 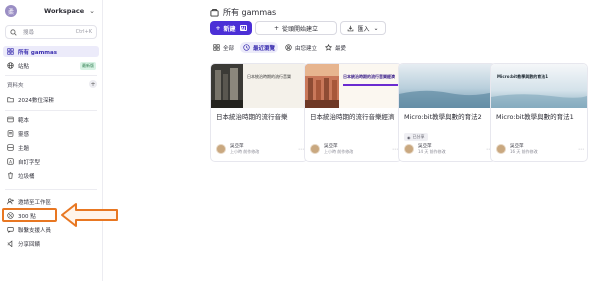 What do you see at coordinates (51, 175) in the screenshot?
I see `sidebar-item-trash: 垃圾桶` at bounding box center [51, 175].